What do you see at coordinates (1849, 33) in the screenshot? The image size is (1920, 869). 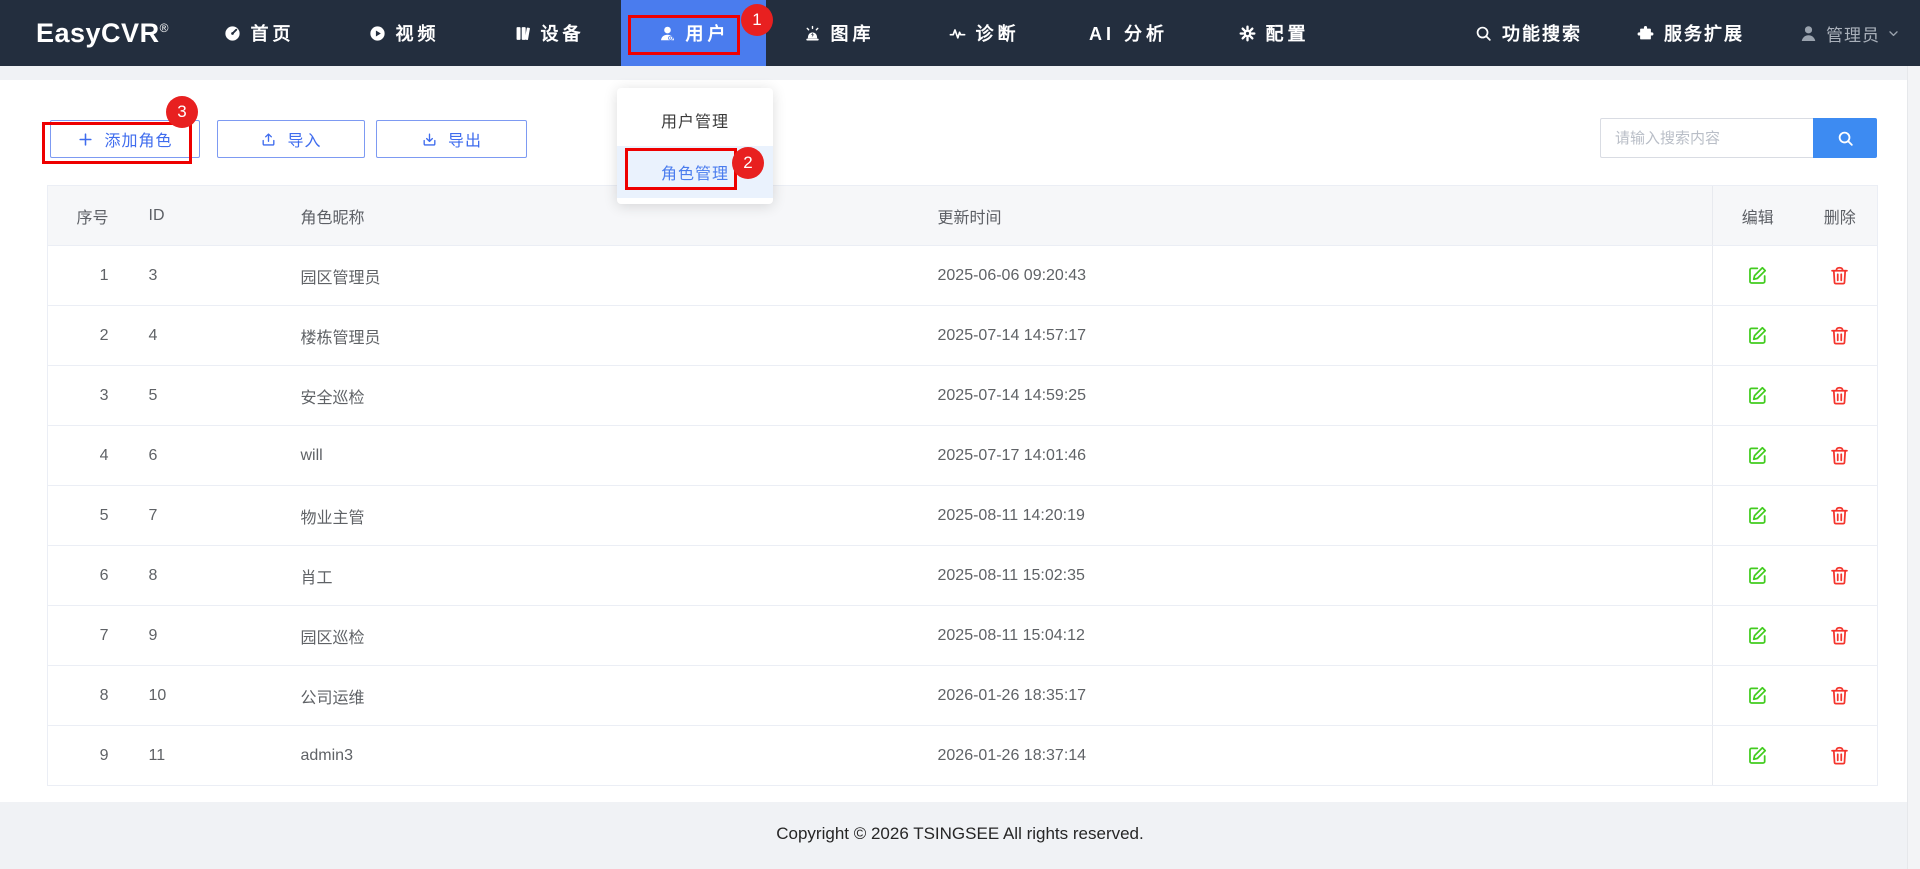 I see `user-menu: 管理员` at bounding box center [1849, 33].